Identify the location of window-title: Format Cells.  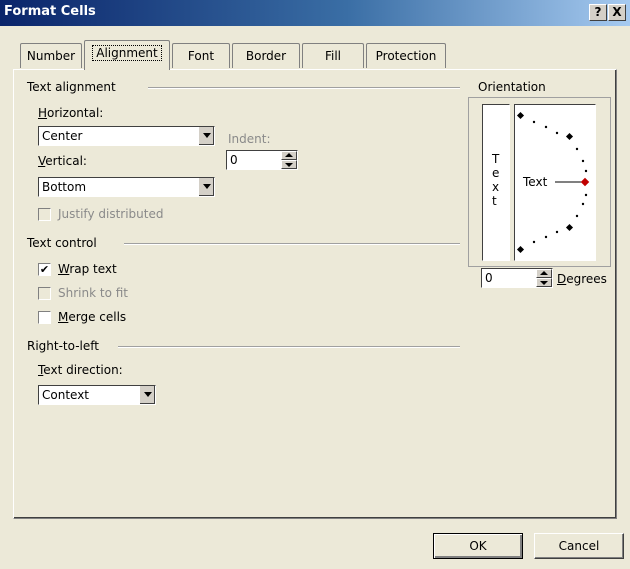
(50, 11).